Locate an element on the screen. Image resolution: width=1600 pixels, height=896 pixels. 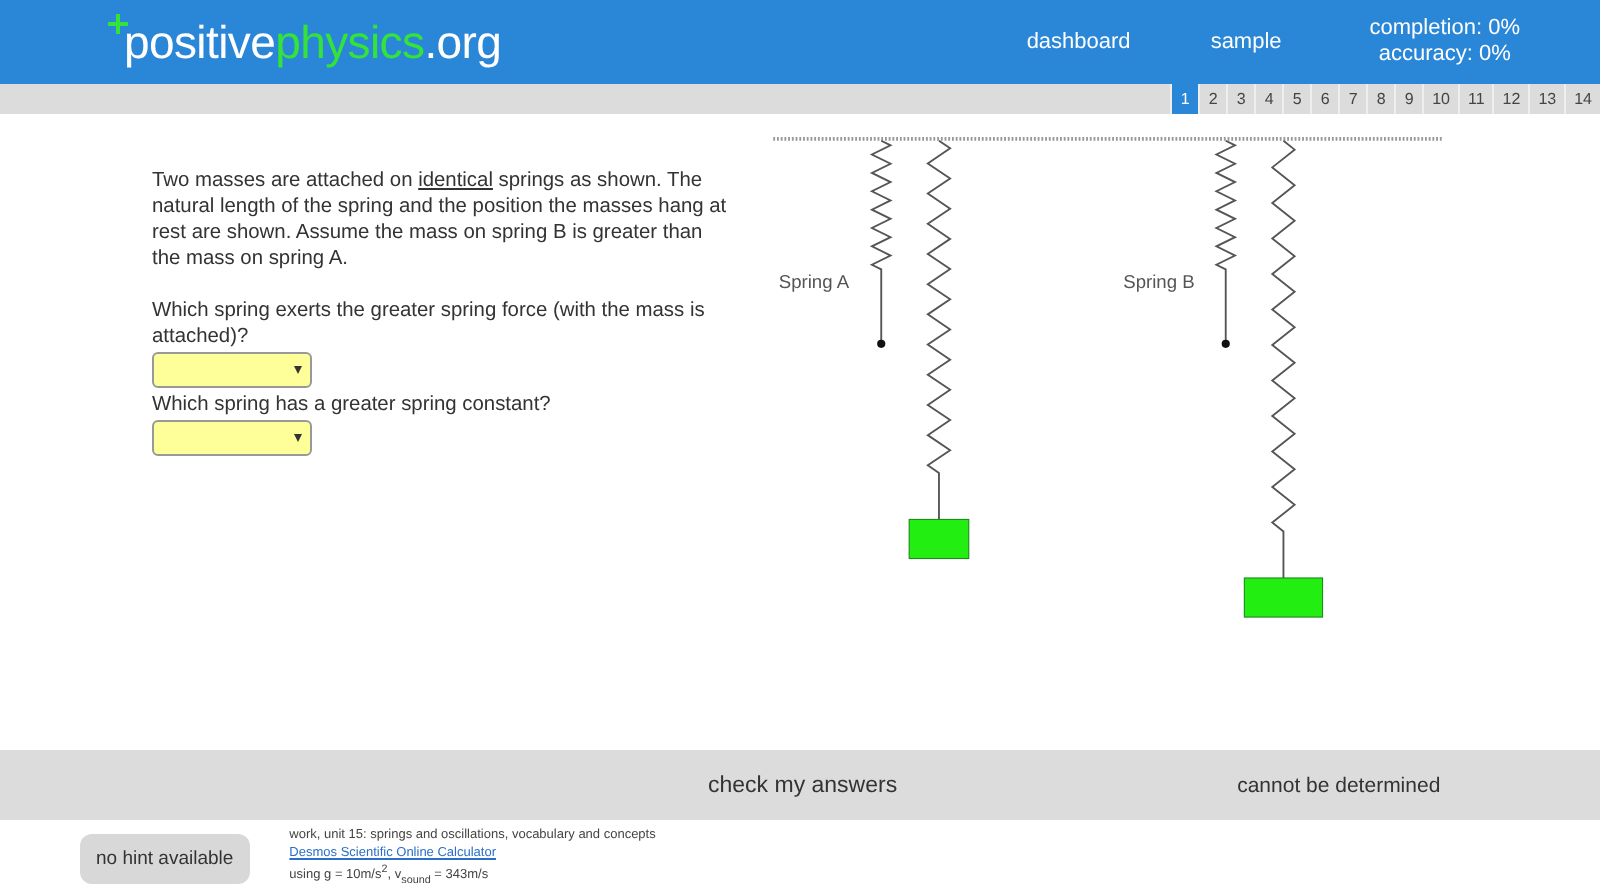
spring-label: Spring B is located at coordinates (1159, 281).